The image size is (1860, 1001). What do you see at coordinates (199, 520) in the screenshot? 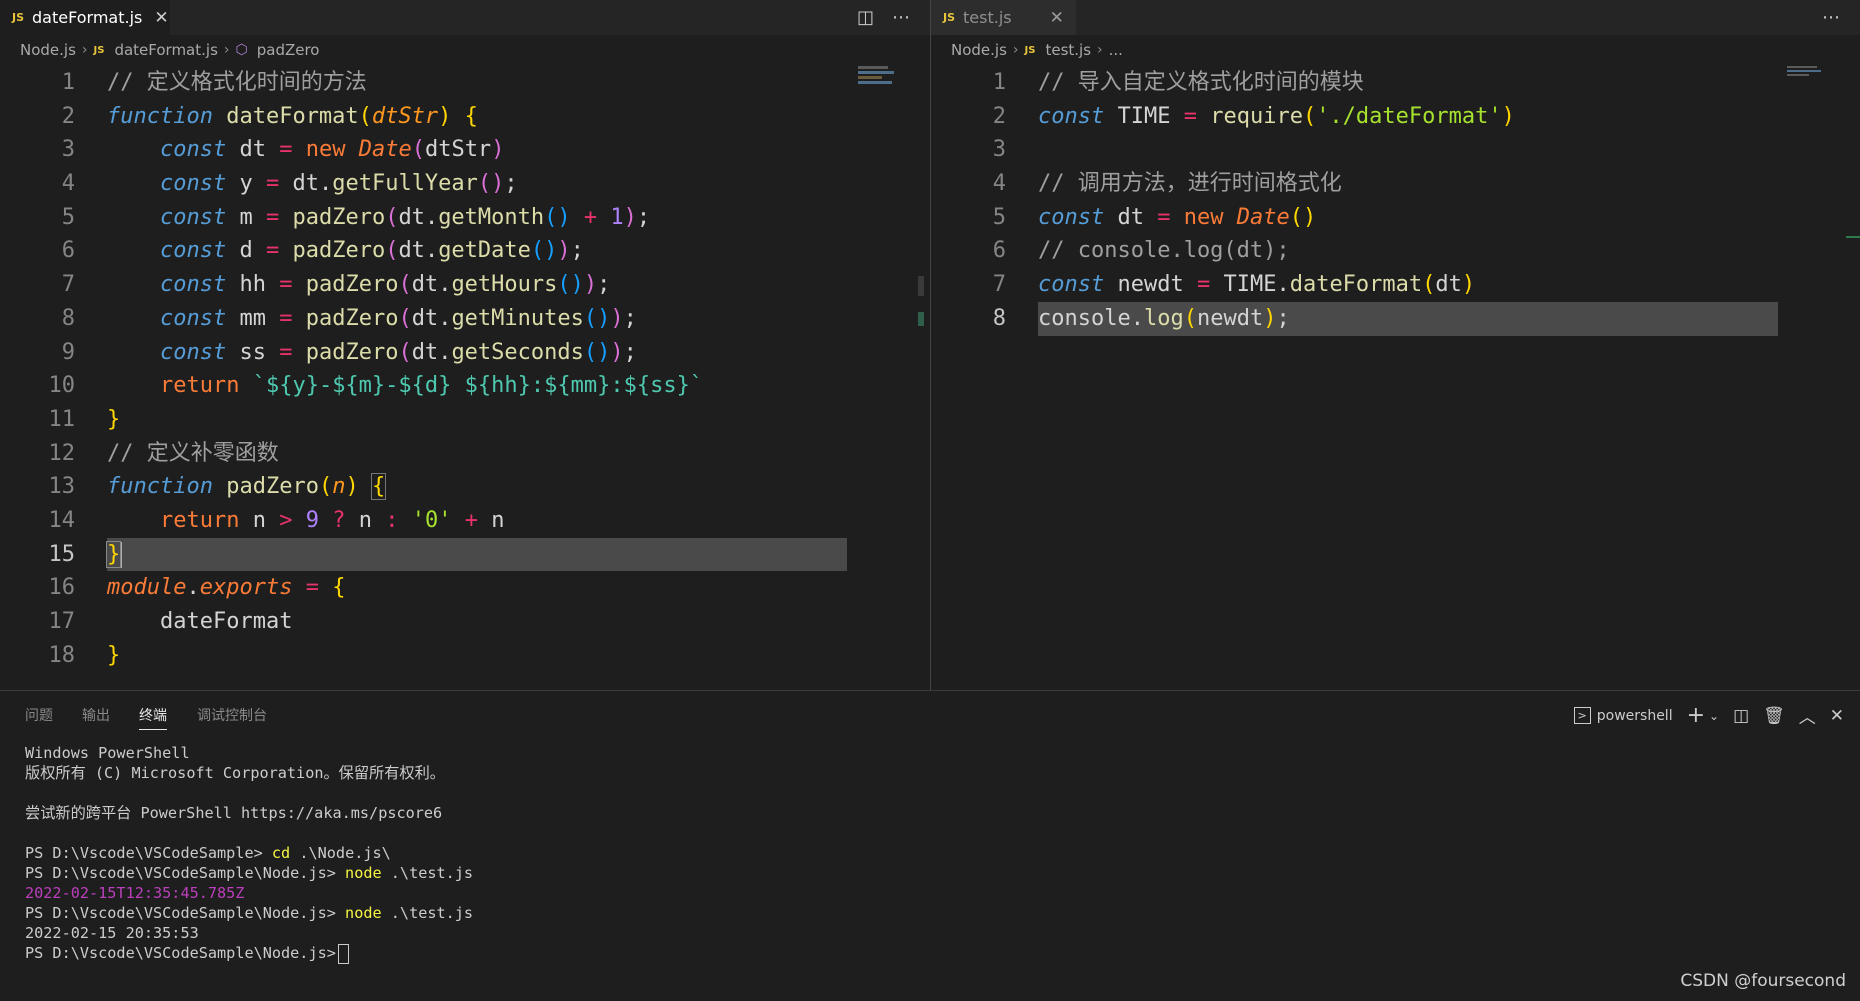
I see `code-keyword: return` at bounding box center [199, 520].